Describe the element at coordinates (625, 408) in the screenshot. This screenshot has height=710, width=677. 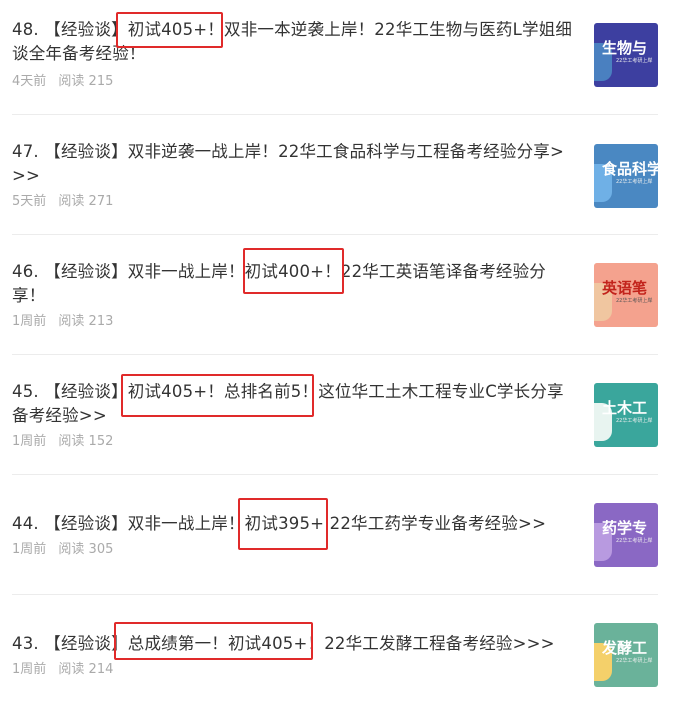
I see `thumbnail-label: 土木工` at that location.